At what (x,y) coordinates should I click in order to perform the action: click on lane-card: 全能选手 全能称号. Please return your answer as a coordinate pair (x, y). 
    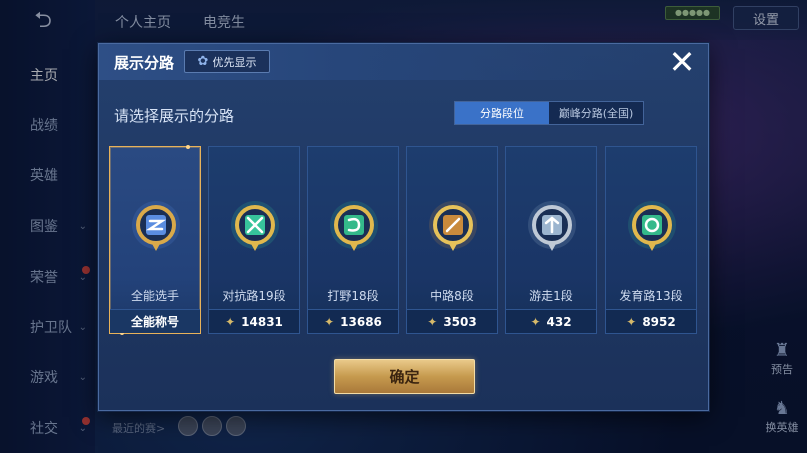
    Looking at the image, I should click on (155, 240).